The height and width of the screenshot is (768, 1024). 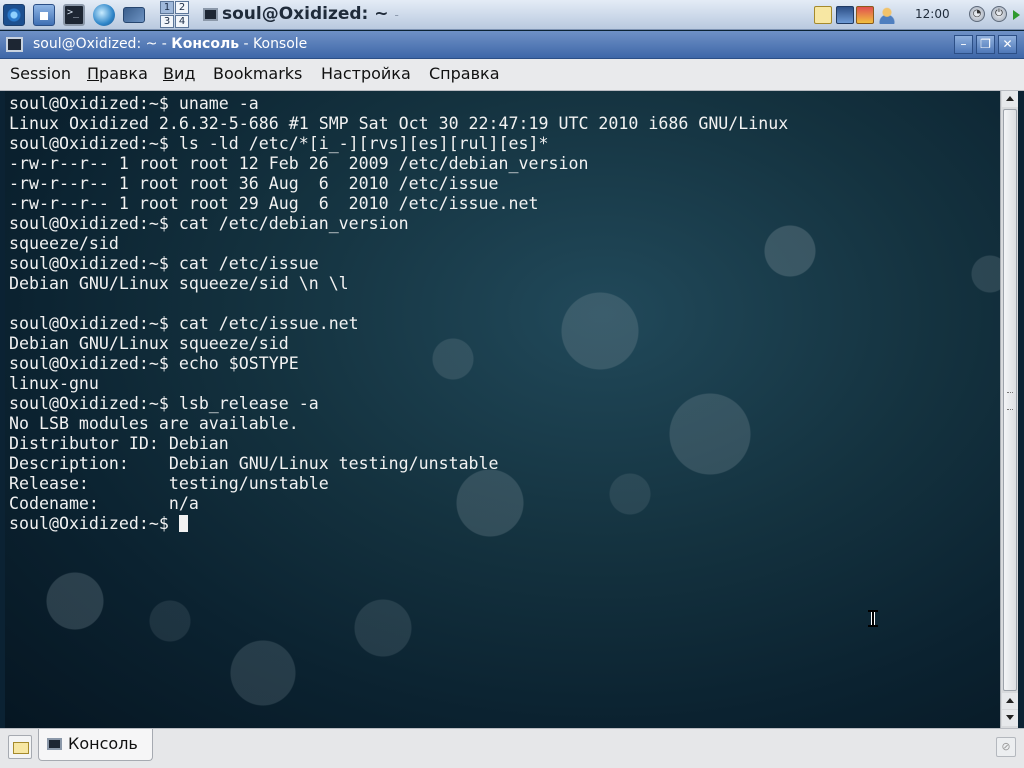 What do you see at coordinates (104, 15) in the screenshot?
I see `web-browser-icon` at bounding box center [104, 15].